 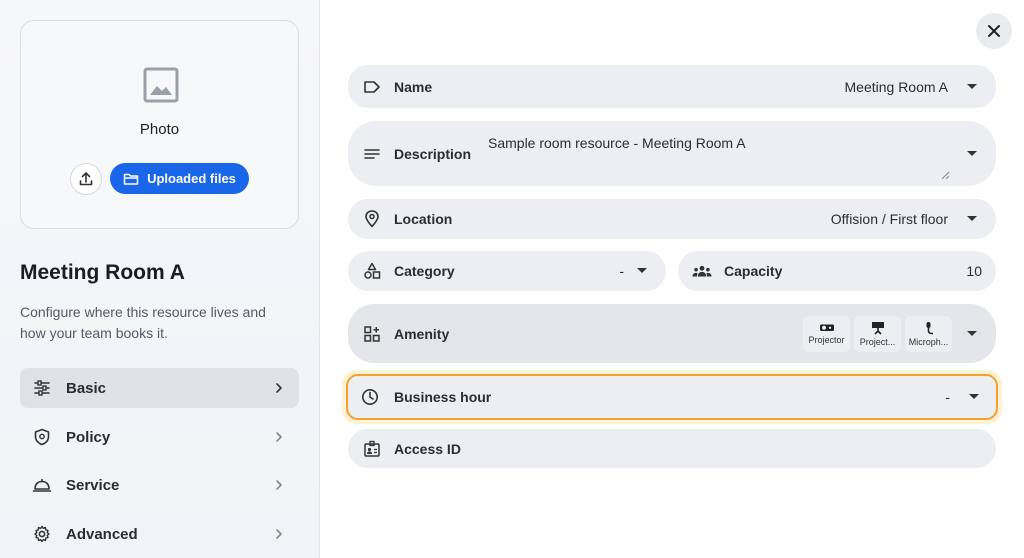 What do you see at coordinates (672, 397) in the screenshot?
I see `business-hour-field: Business hour -` at bounding box center [672, 397].